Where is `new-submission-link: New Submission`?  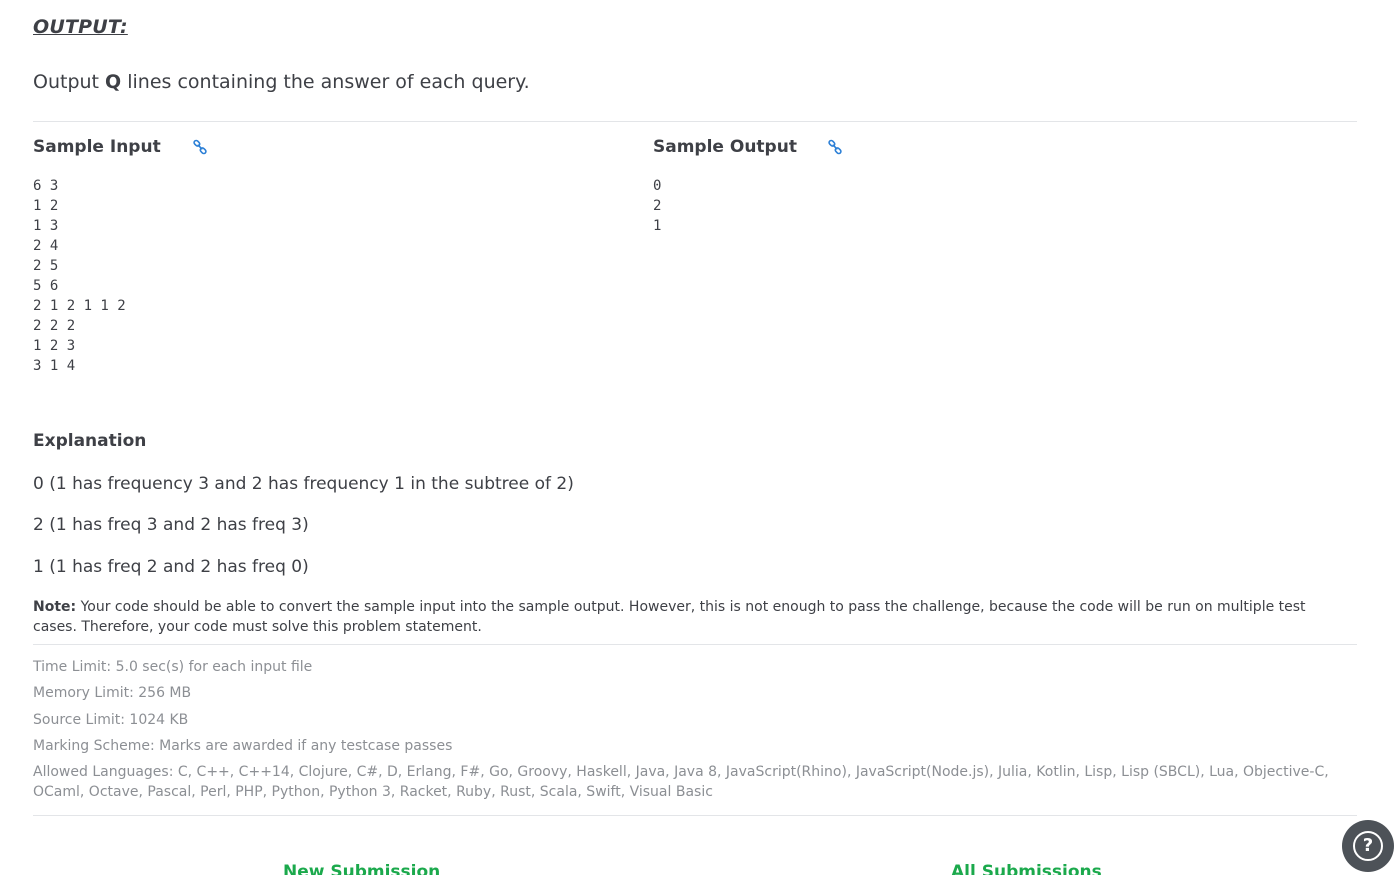 new-submission-link: New Submission is located at coordinates (361, 868).